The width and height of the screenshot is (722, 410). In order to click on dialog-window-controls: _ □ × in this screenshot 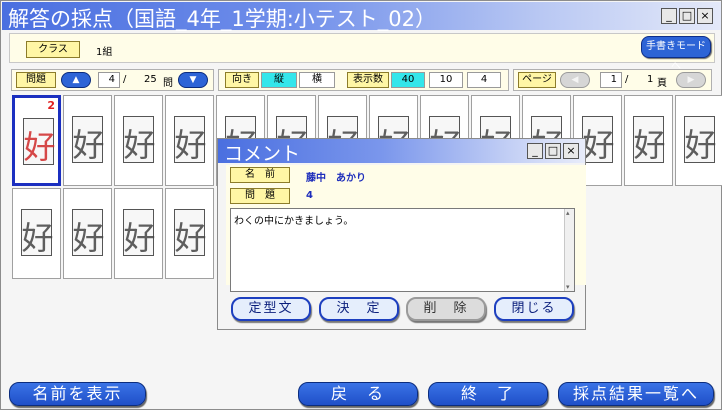, I will do `click(553, 151)`.